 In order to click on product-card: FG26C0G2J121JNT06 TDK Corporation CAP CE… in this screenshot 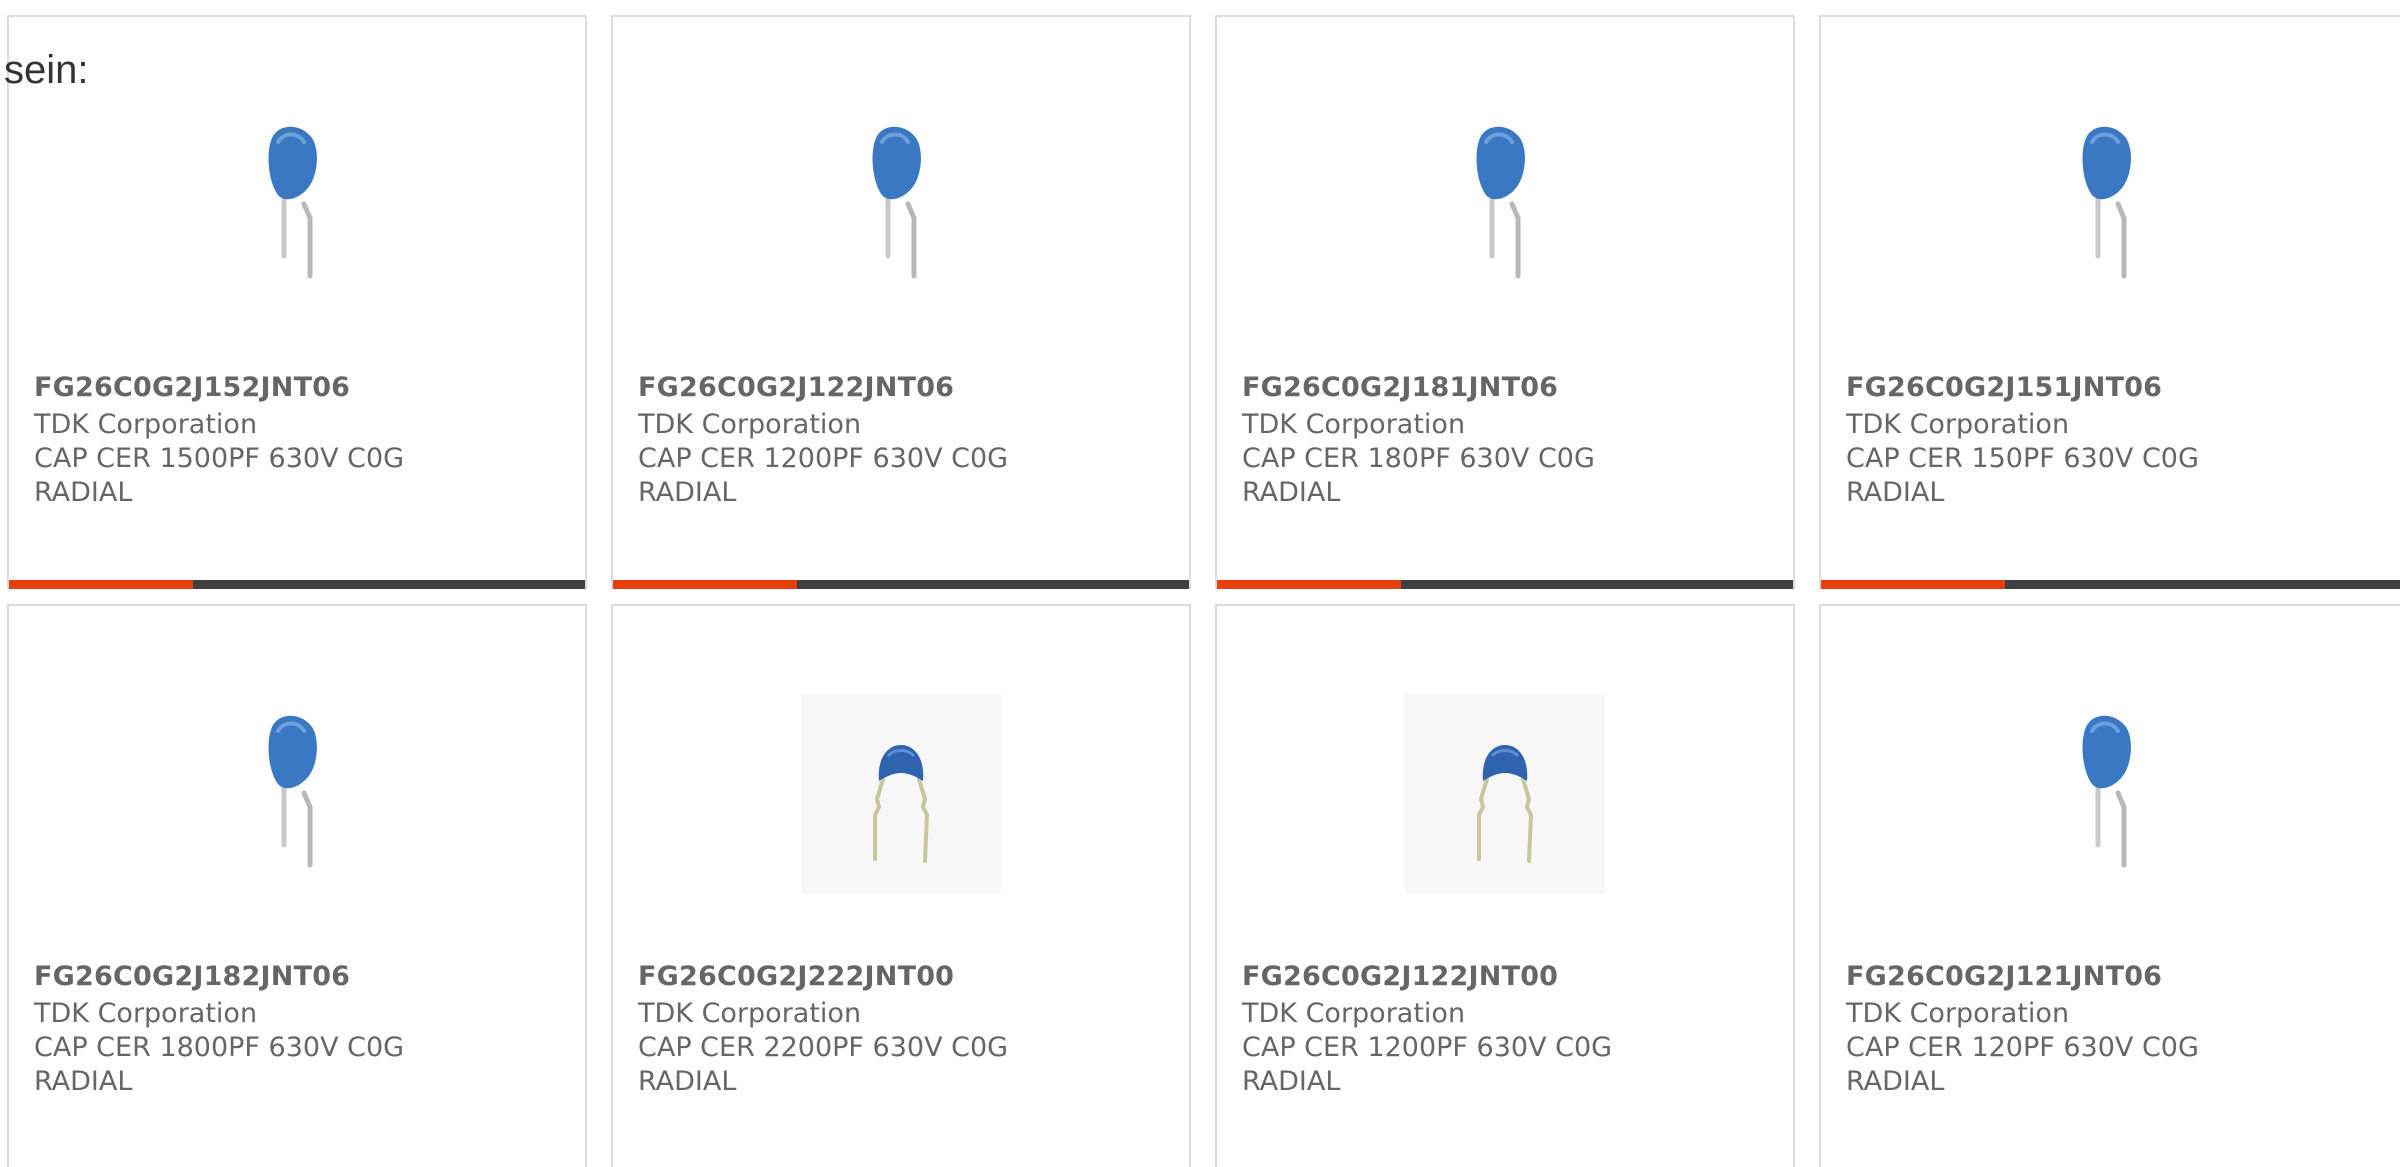, I will do `click(2109, 885)`.